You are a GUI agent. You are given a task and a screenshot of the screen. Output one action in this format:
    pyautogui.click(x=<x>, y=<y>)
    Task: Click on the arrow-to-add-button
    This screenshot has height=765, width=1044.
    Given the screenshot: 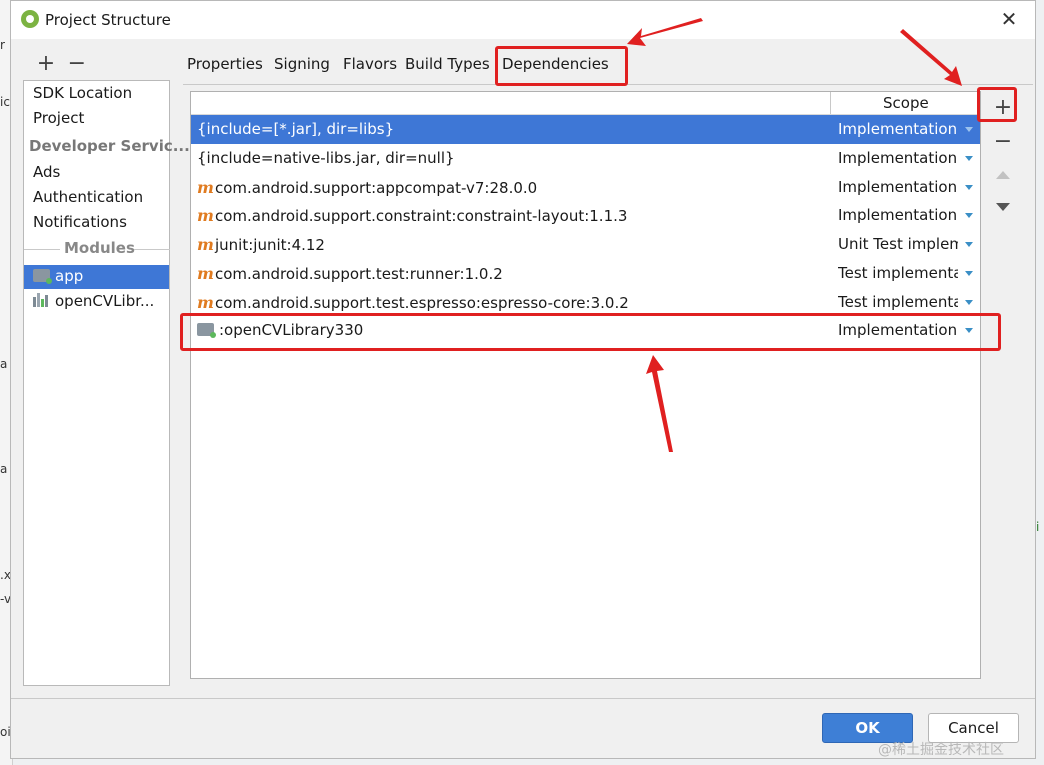 What is the action you would take?
    pyautogui.click(x=931, y=57)
    